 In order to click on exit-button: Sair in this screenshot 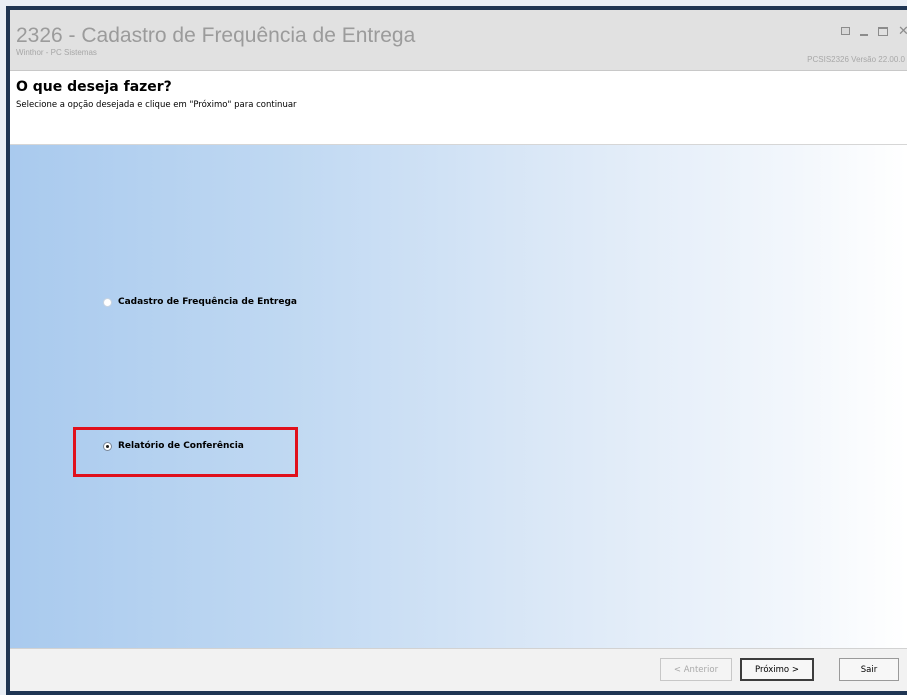, I will do `click(869, 669)`.